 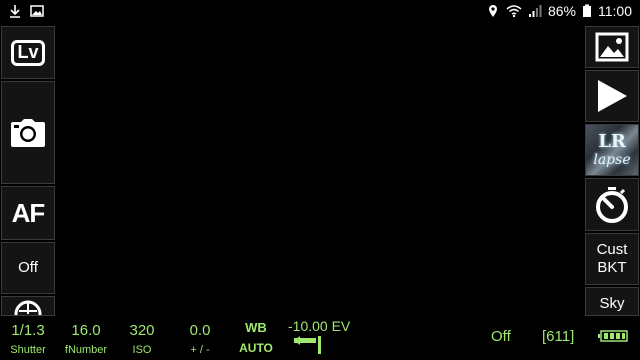 I want to click on signal-icon, so click(x=535, y=11).